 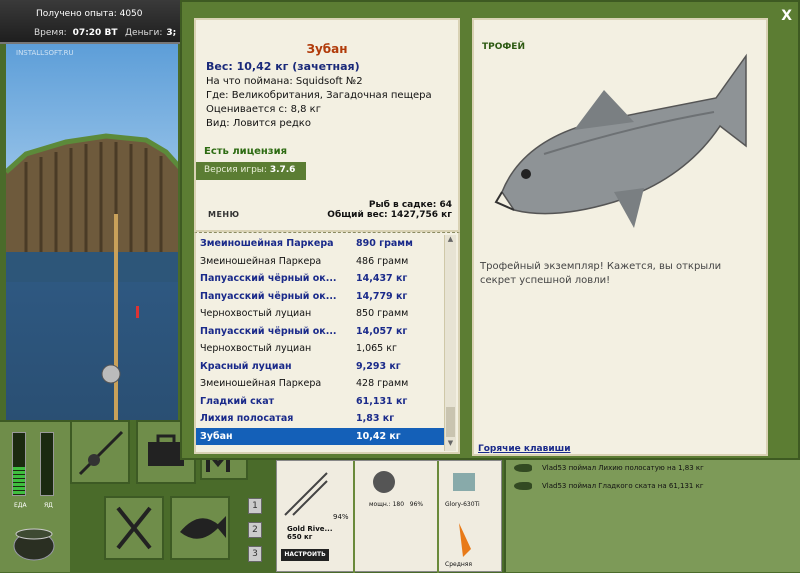 What do you see at coordinates (462, 504) in the screenshot?
I see `line-name: Glory-630Ti` at bounding box center [462, 504].